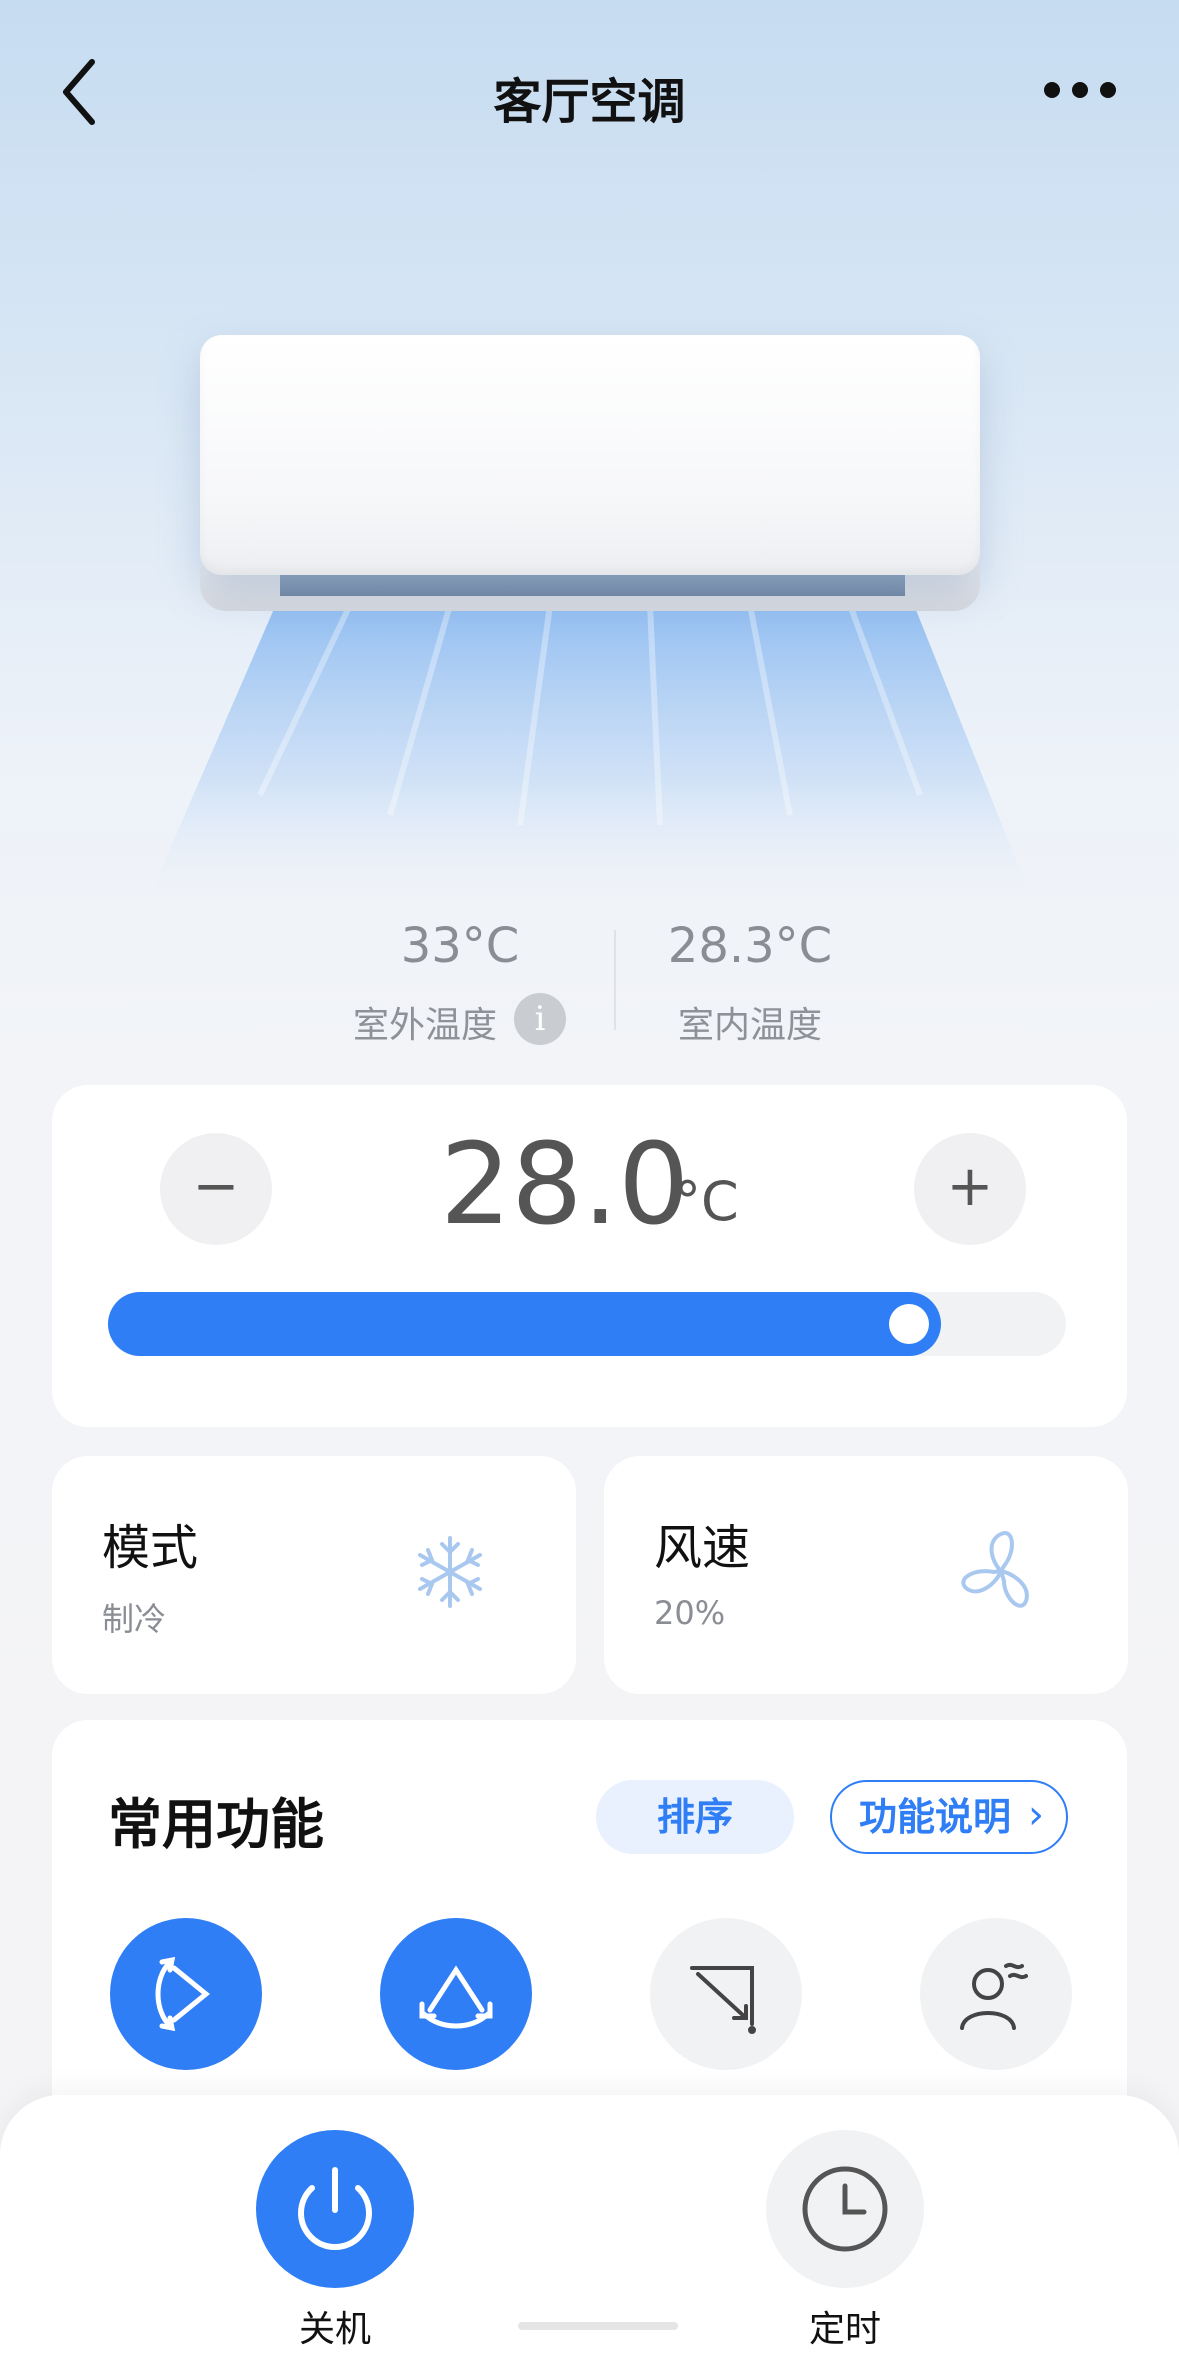  I want to click on more-dots-icon, so click(1080, 90).